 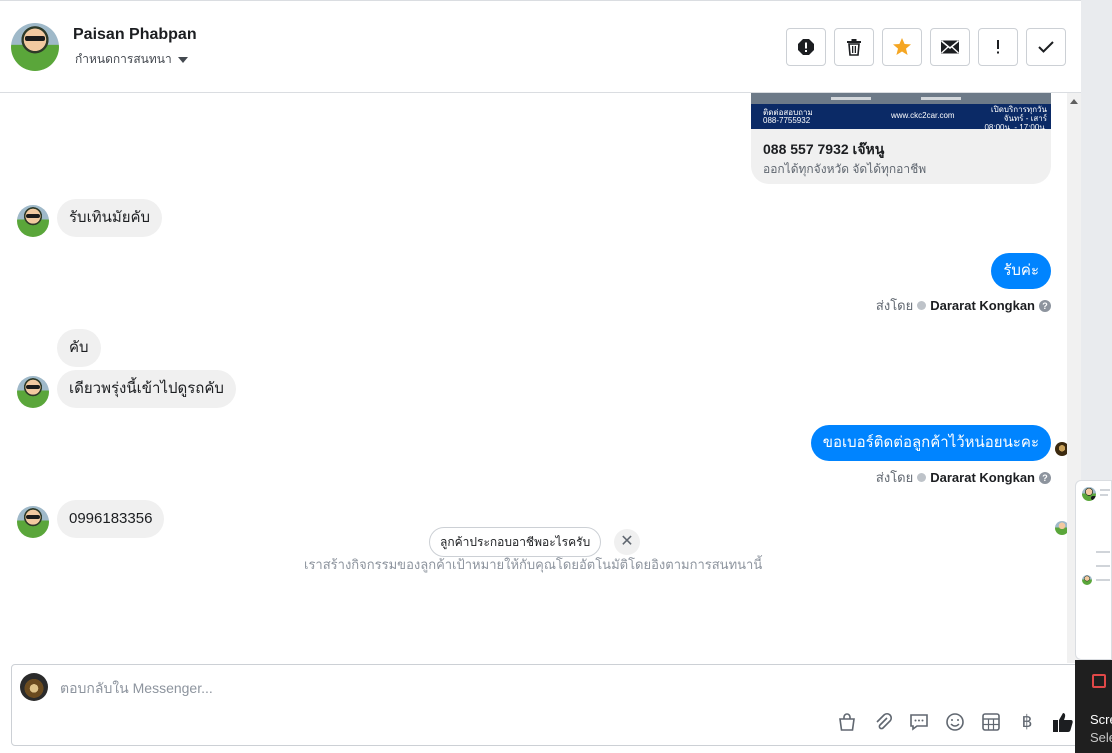 What do you see at coordinates (79, 348) in the screenshot?
I see `incoming-message: คับ` at bounding box center [79, 348].